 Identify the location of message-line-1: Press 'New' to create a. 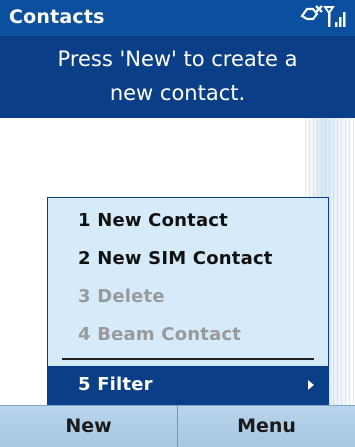
(177, 59).